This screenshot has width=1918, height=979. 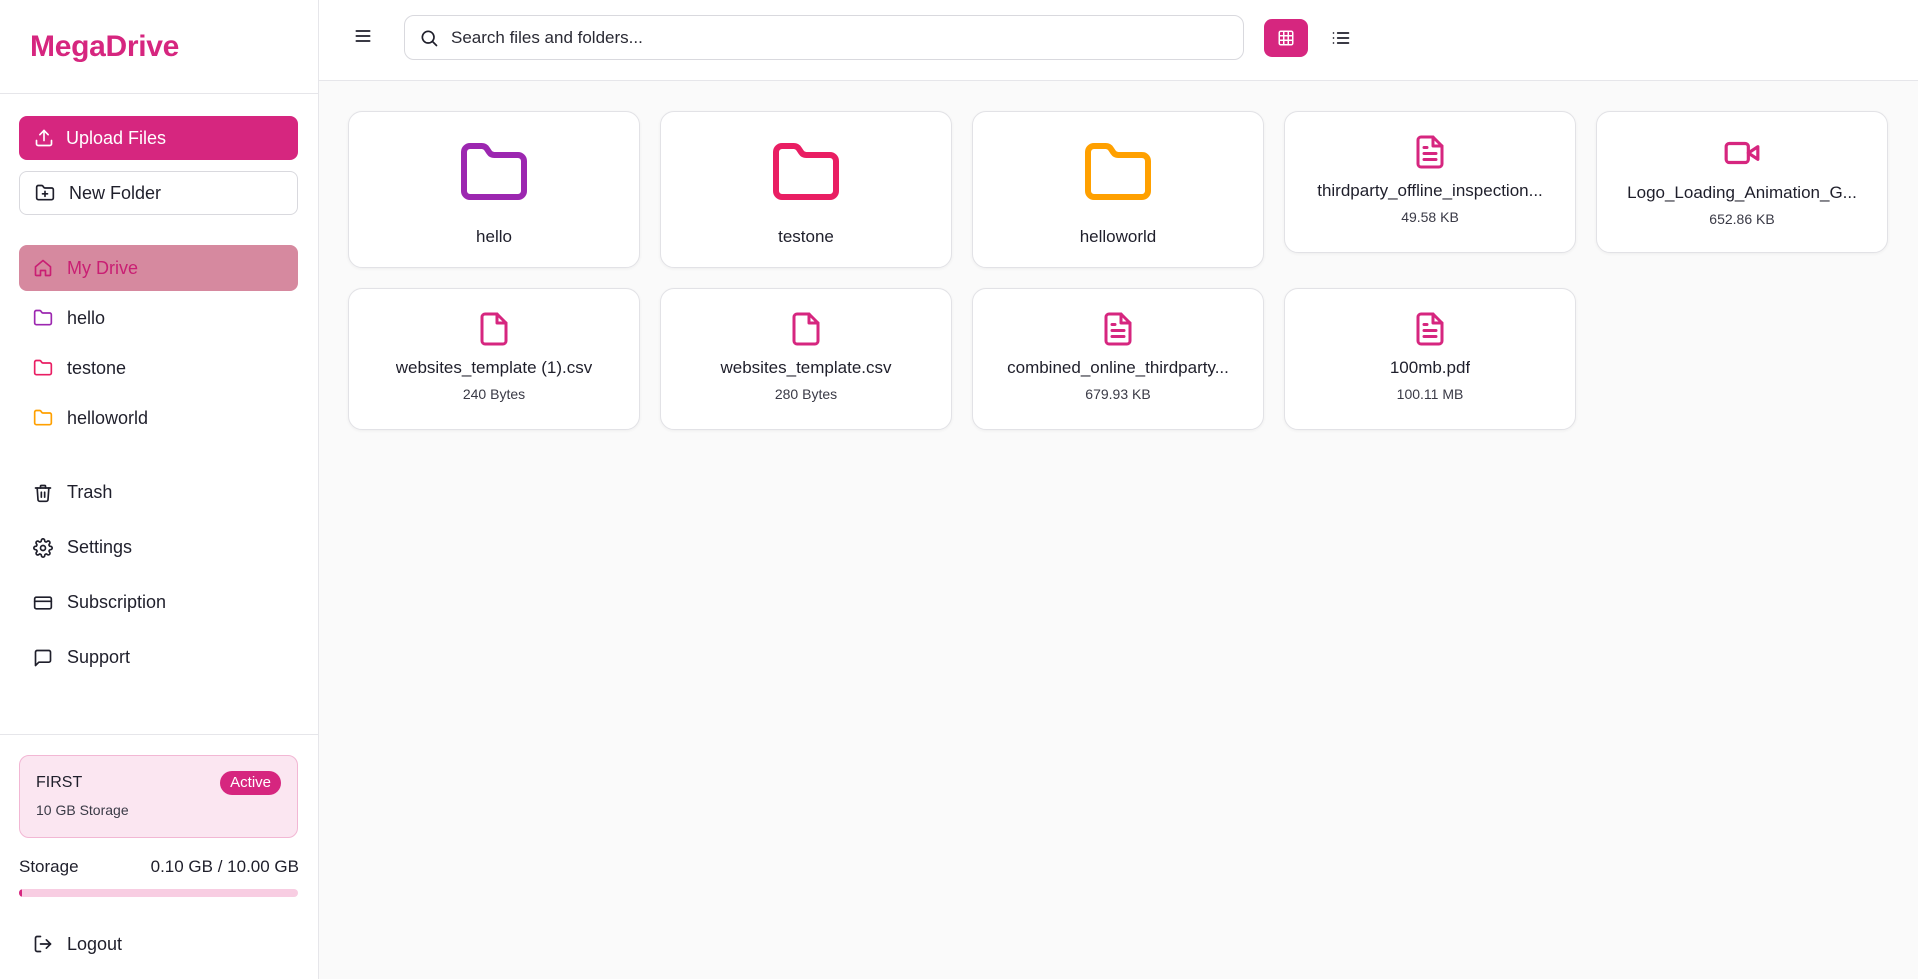 What do you see at coordinates (494, 236) in the screenshot?
I see `folder-name: hello` at bounding box center [494, 236].